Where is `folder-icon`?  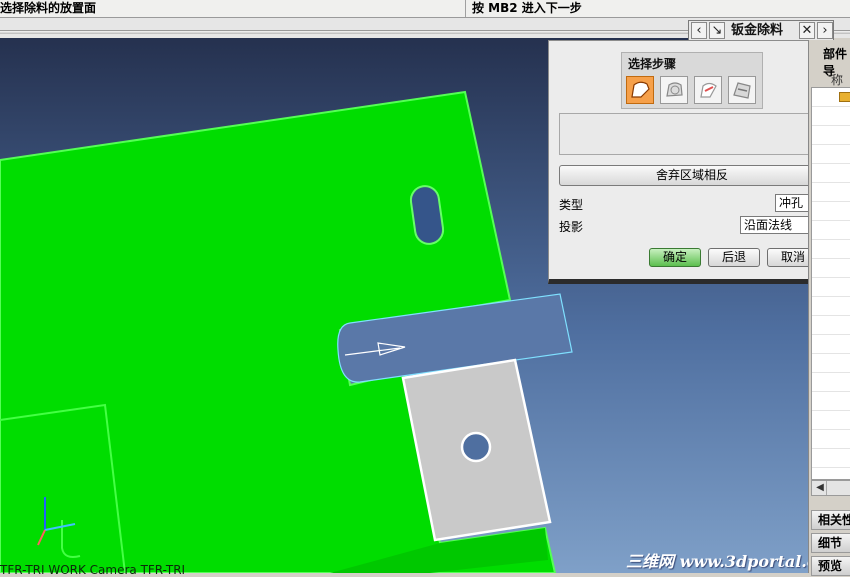
folder-icon is located at coordinates (844, 97).